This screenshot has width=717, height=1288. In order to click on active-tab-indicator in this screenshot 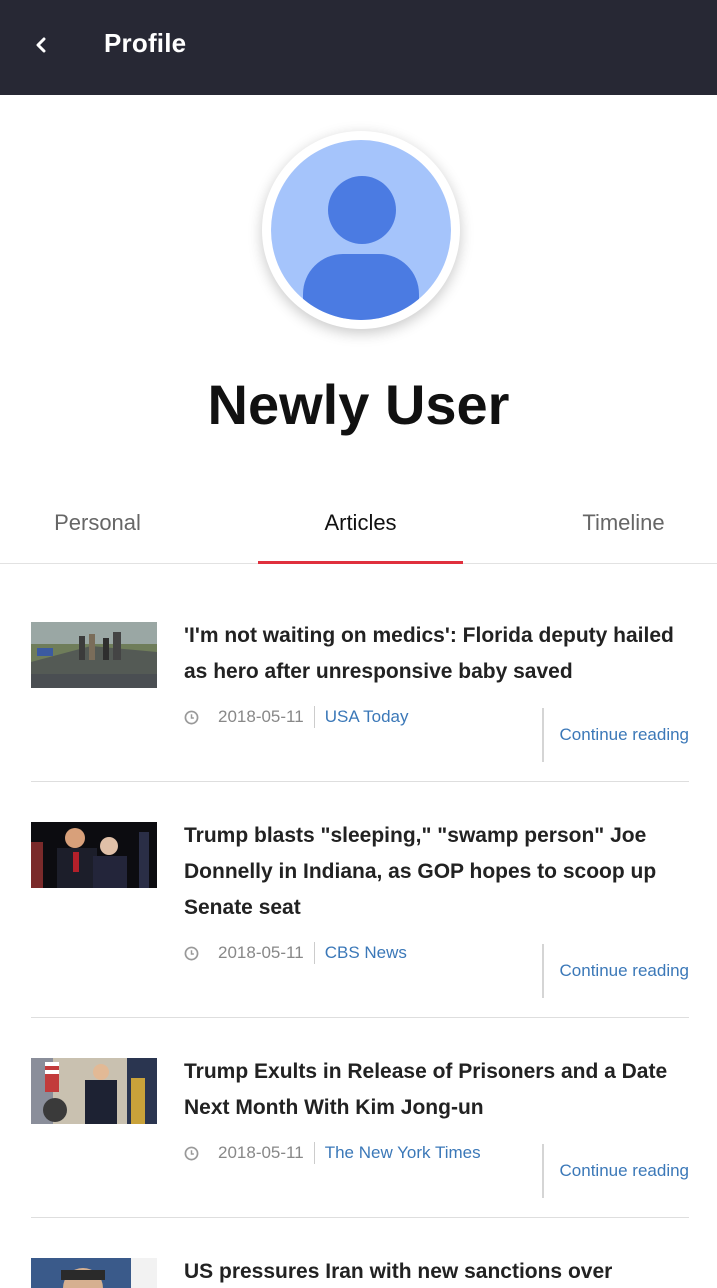, I will do `click(360, 562)`.